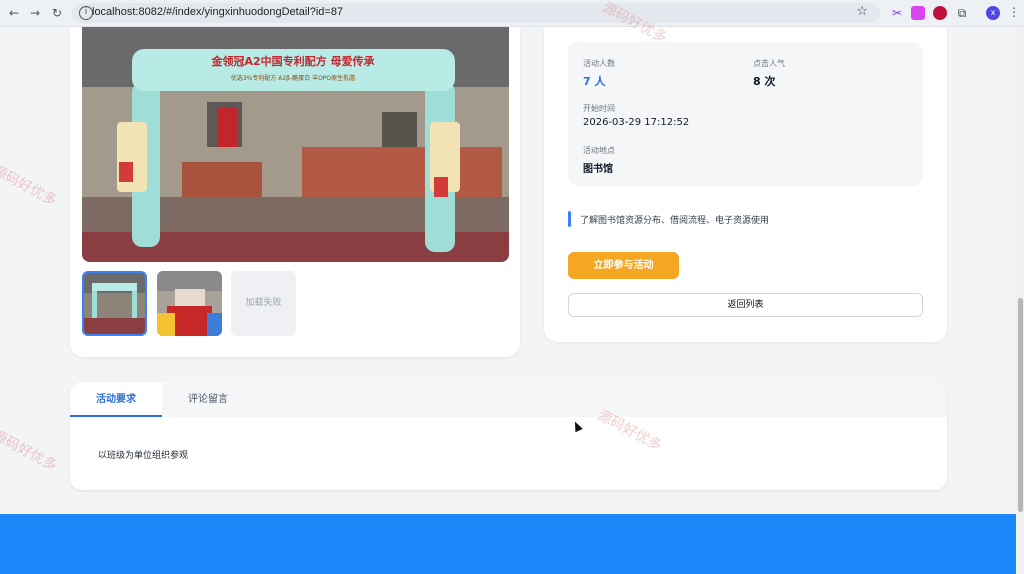  Describe the element at coordinates (599, 63) in the screenshot. I see `participants-label: 活动人数` at that location.